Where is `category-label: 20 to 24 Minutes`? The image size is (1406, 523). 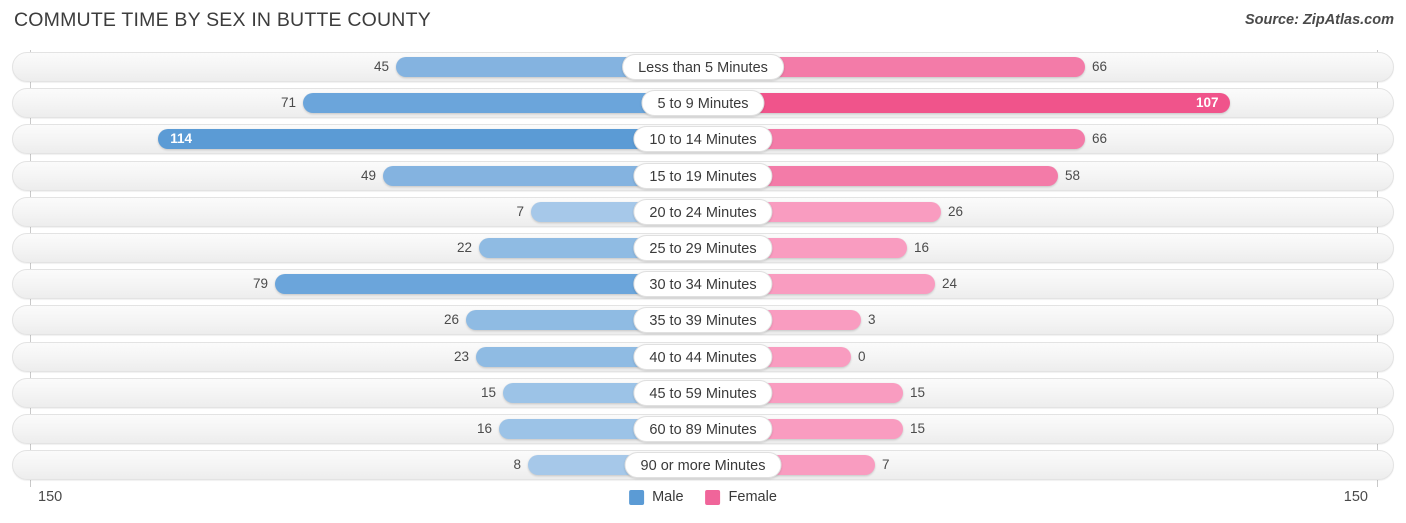
category-label: 20 to 24 Minutes is located at coordinates (703, 211).